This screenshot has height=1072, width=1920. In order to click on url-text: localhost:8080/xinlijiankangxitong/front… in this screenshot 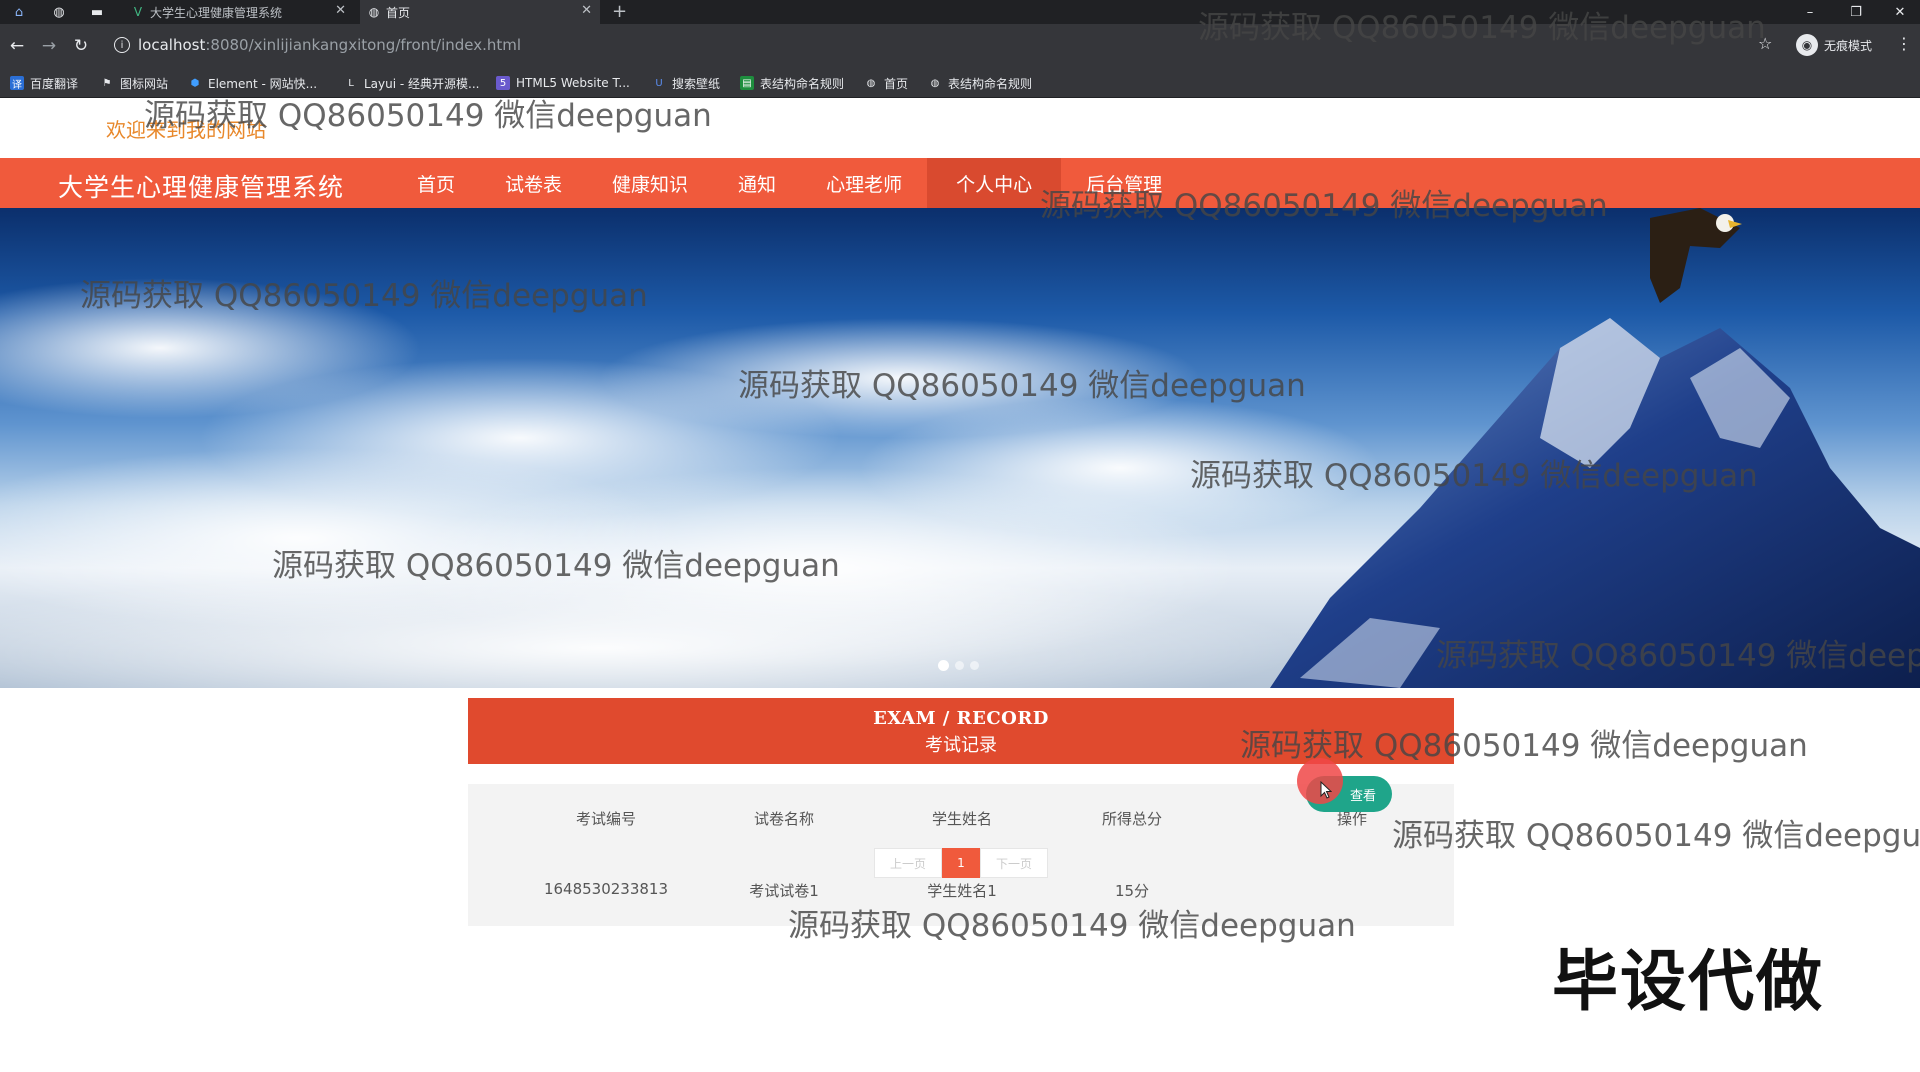, I will do `click(329, 45)`.